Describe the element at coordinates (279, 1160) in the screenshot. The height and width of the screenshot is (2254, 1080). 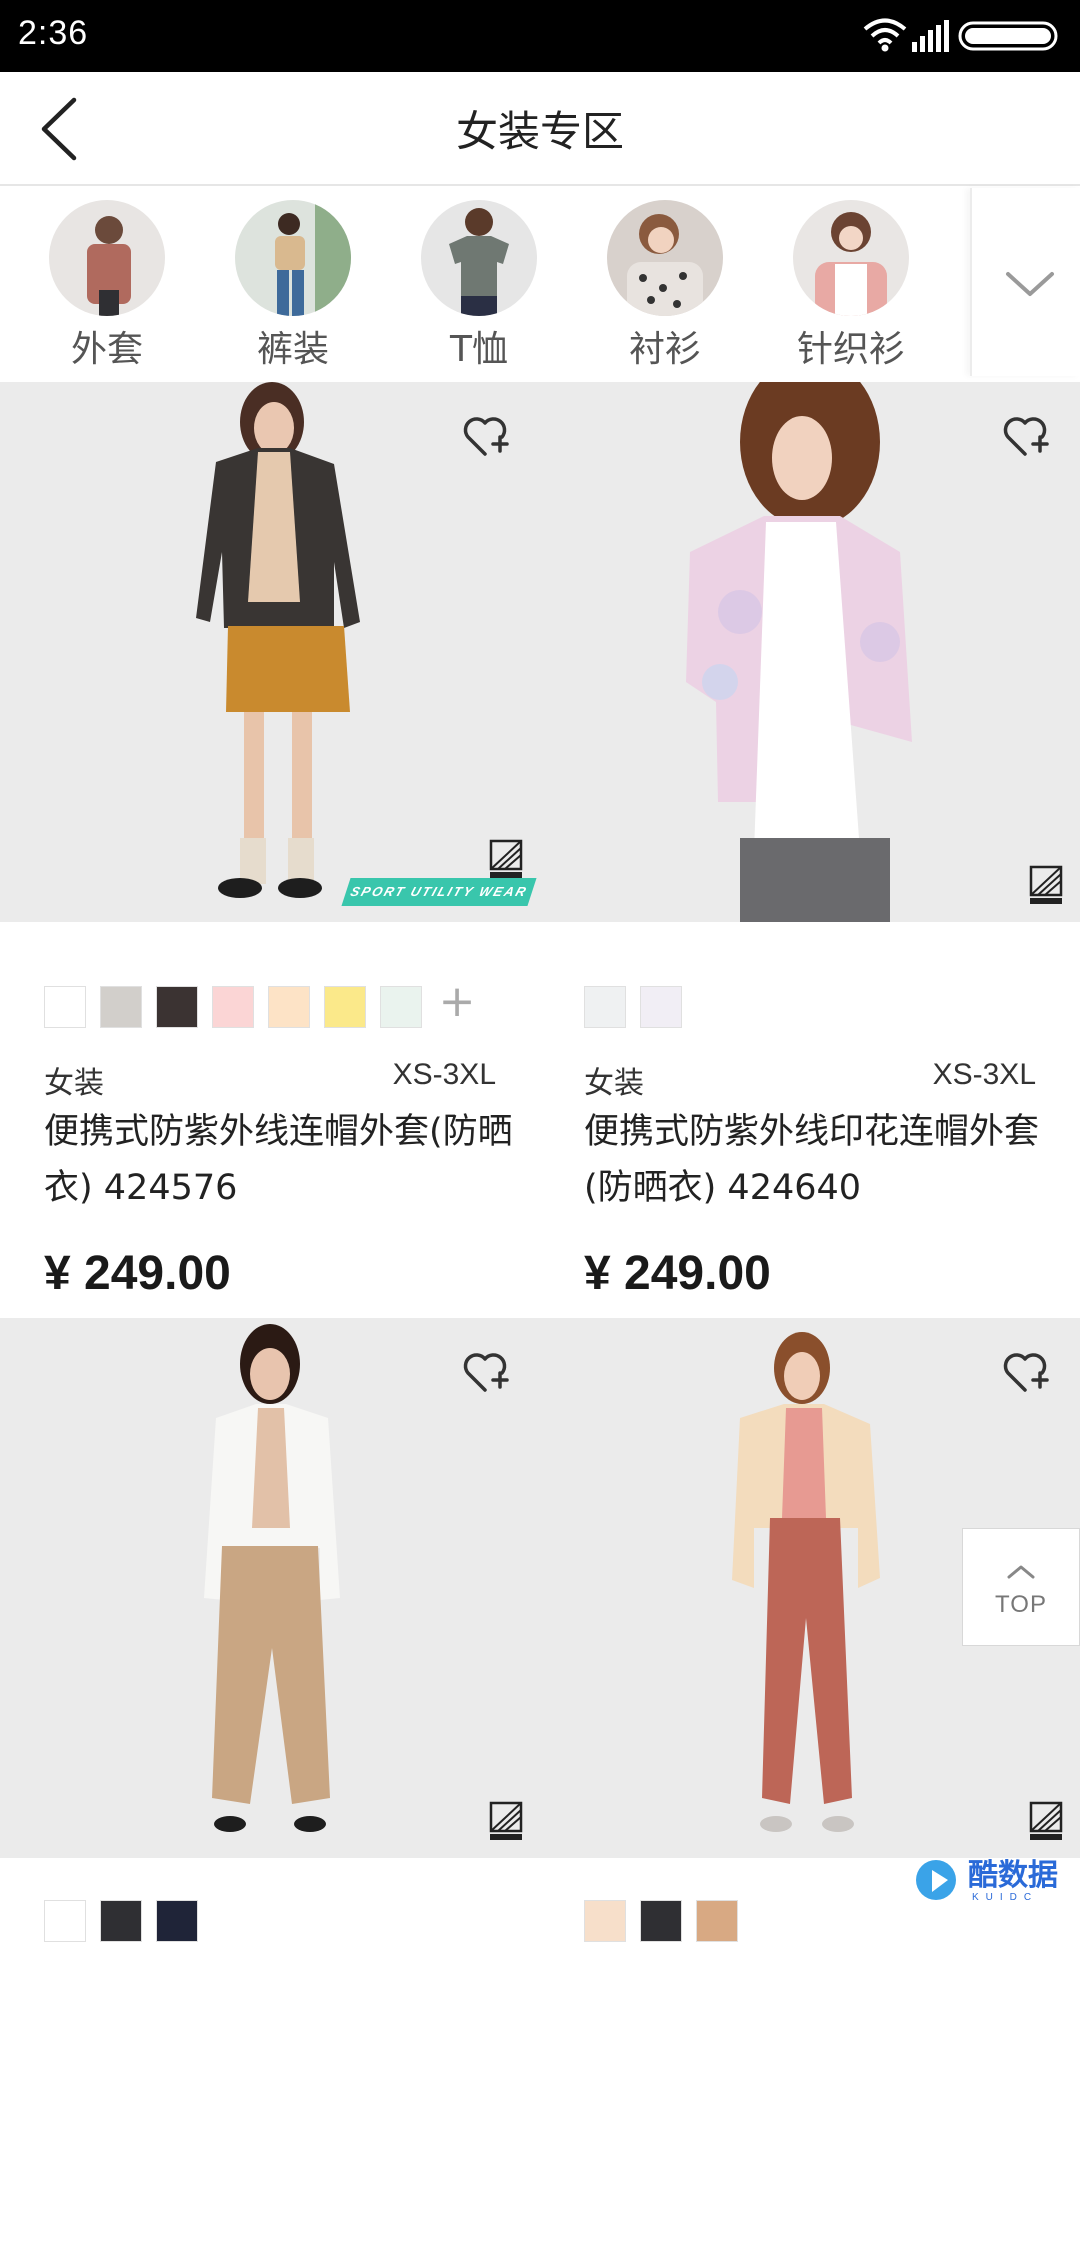
I see `product-name: 便携式防紫外线连帽外套(防晒衣) 424576` at that location.